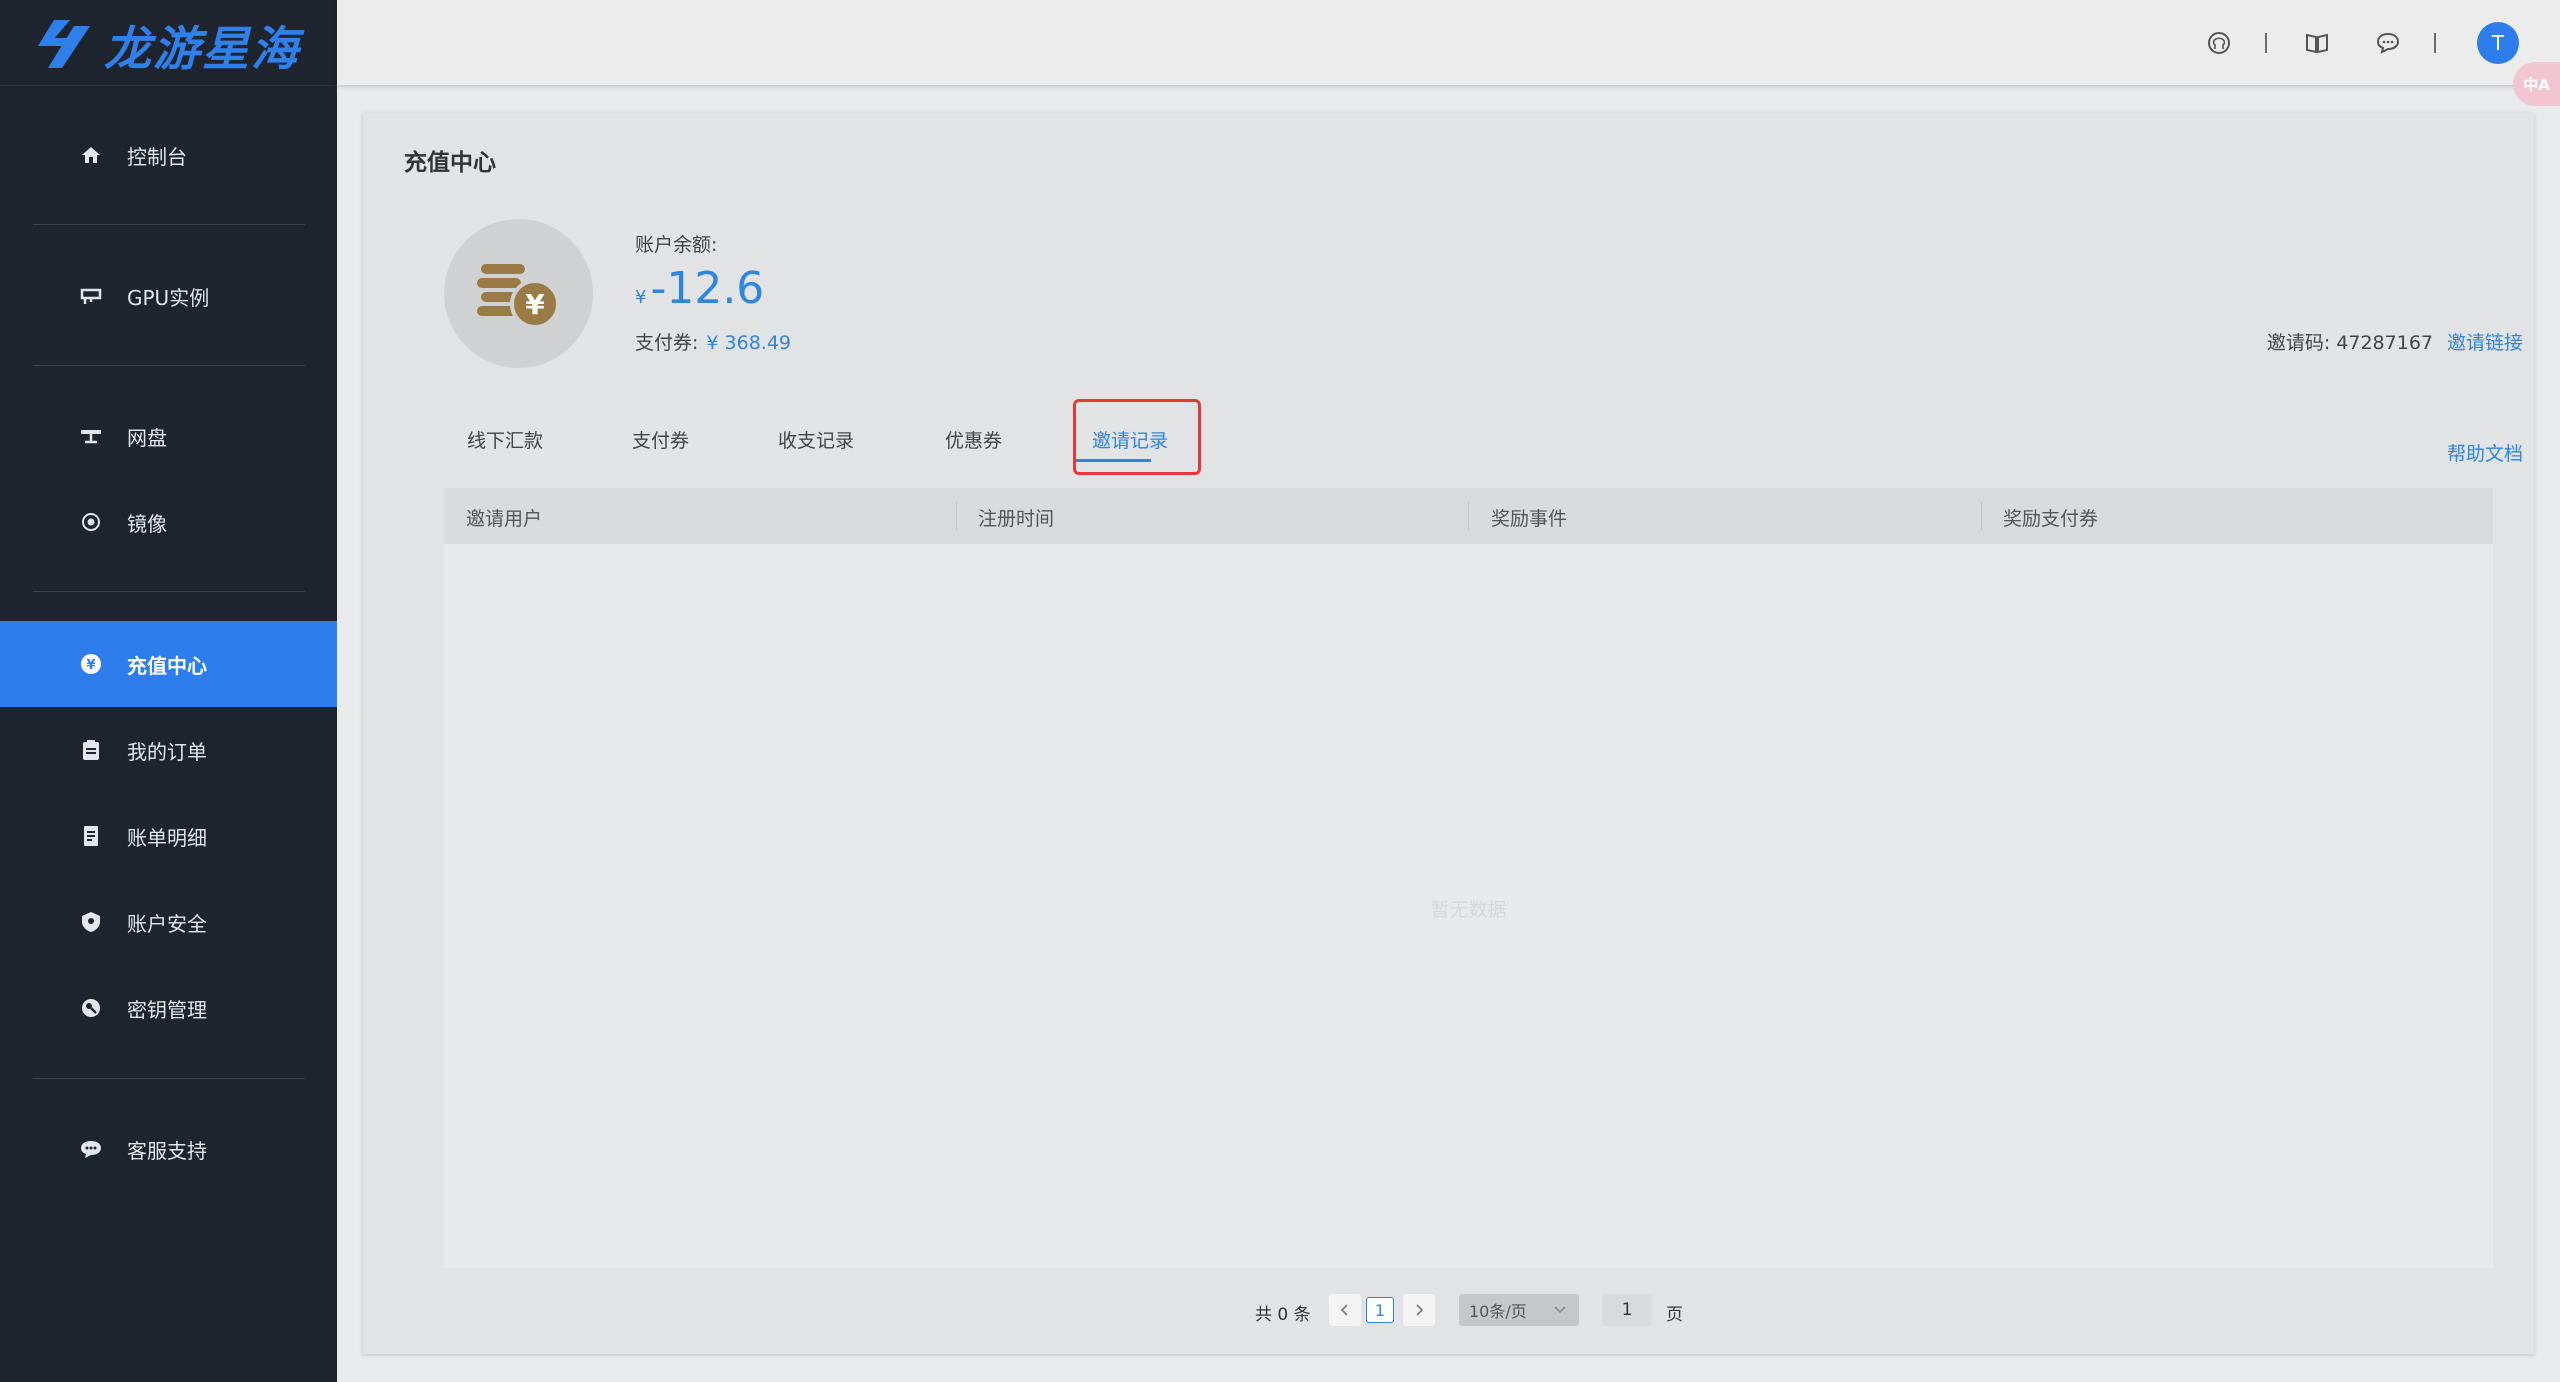 The image size is (2560, 1382). What do you see at coordinates (2485, 341) in the screenshot?
I see `invite-link: 邀请链接` at bounding box center [2485, 341].